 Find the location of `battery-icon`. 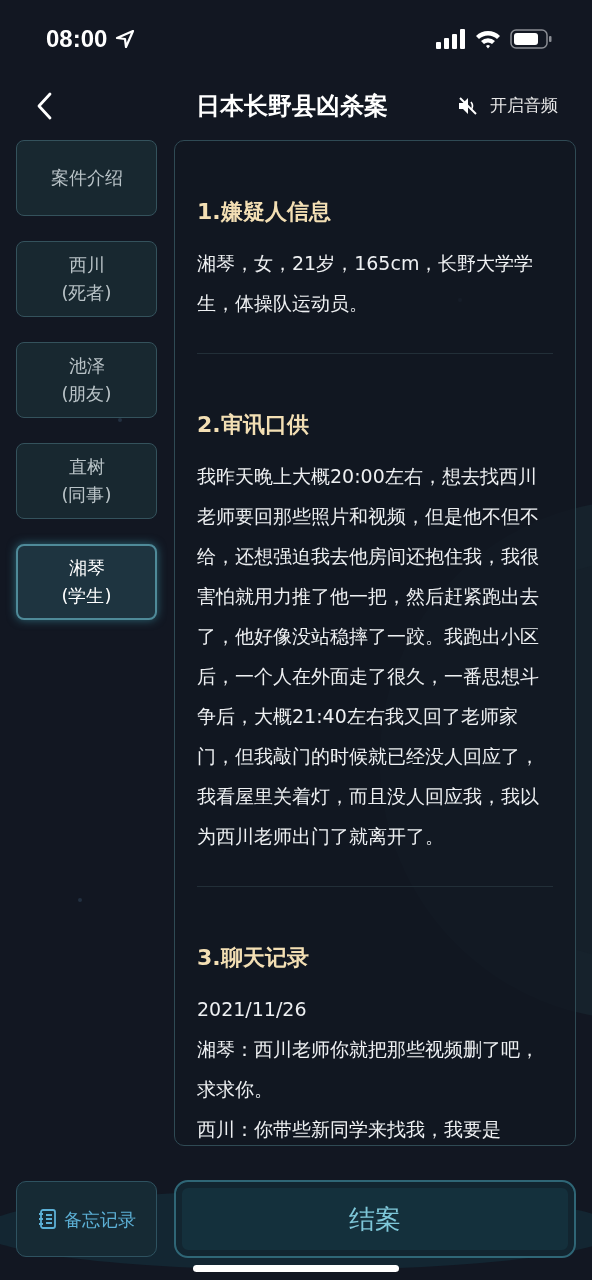

battery-icon is located at coordinates (531, 39).